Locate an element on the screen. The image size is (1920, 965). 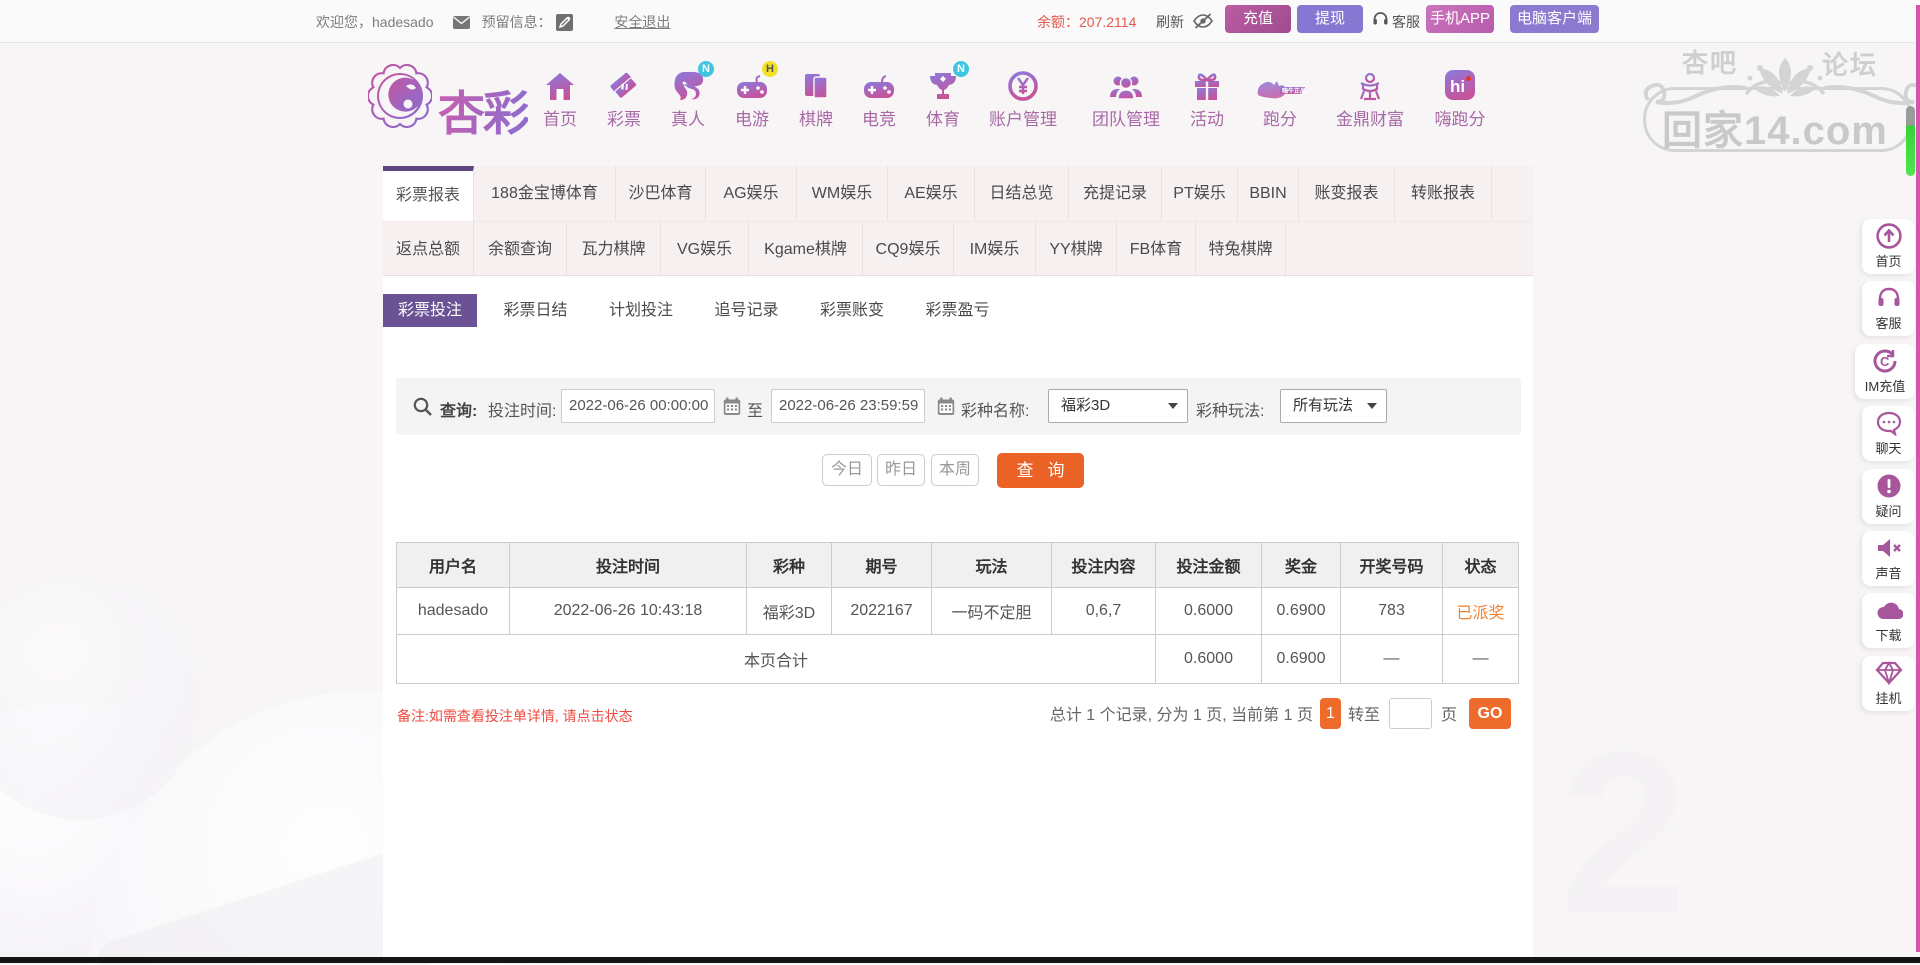
svg-text: 嗨牛正品店 is located at coordinates (1294, 91).